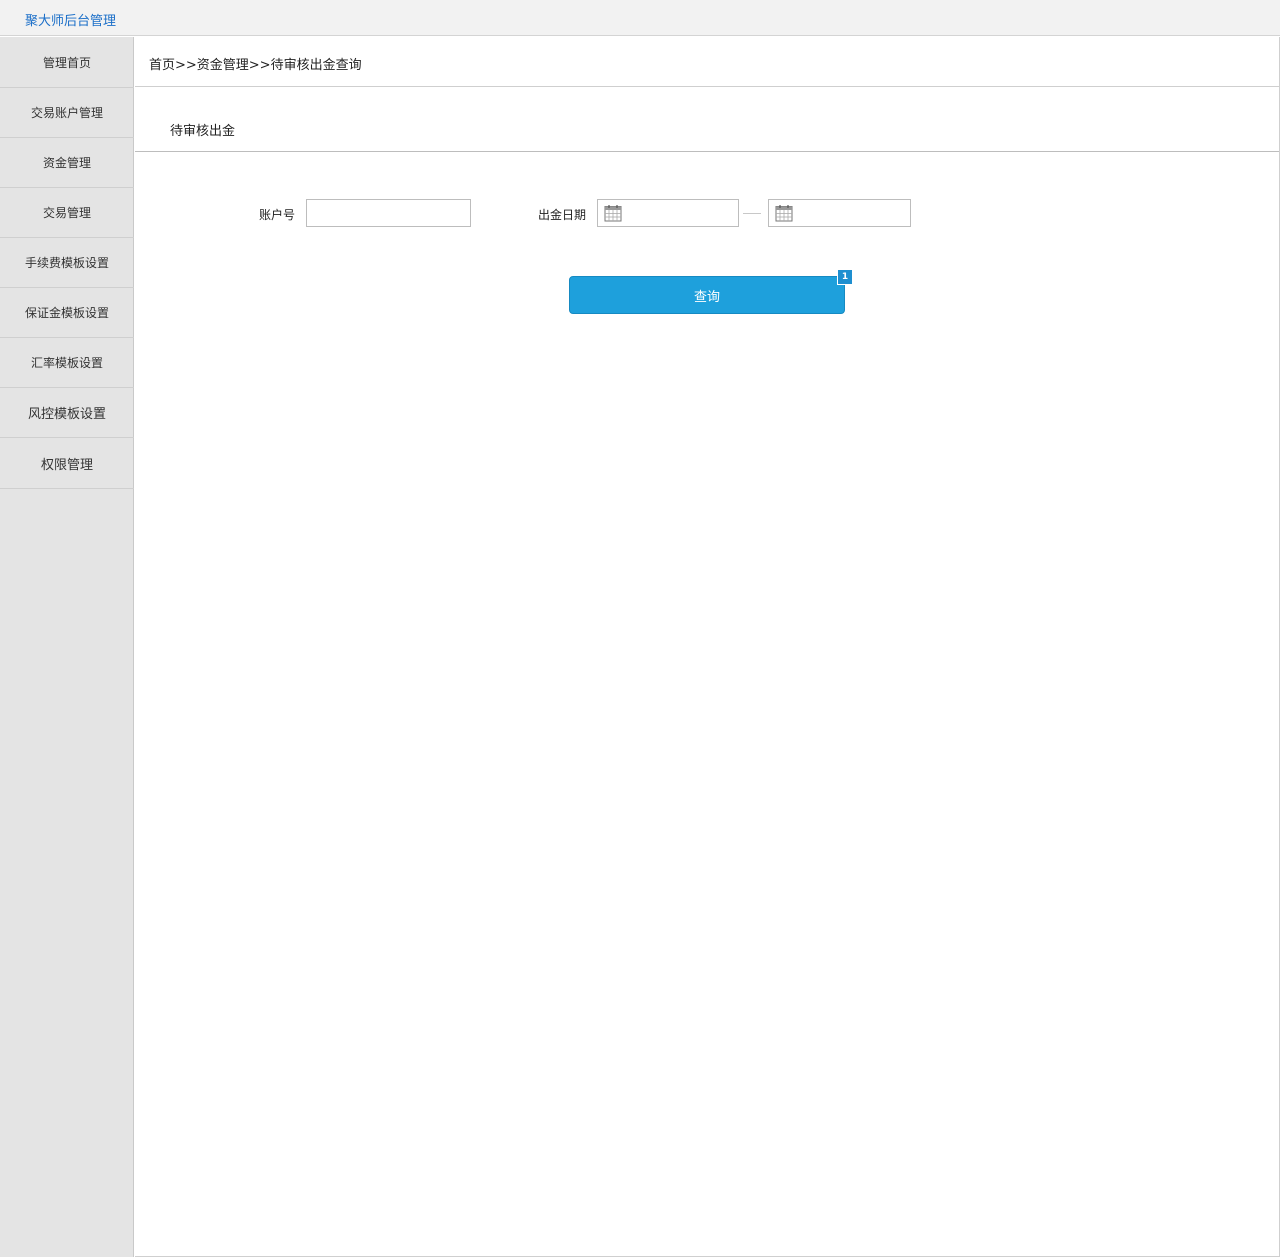  What do you see at coordinates (562, 215) in the screenshot?
I see `withdrawal-date-label: 出金日期` at bounding box center [562, 215].